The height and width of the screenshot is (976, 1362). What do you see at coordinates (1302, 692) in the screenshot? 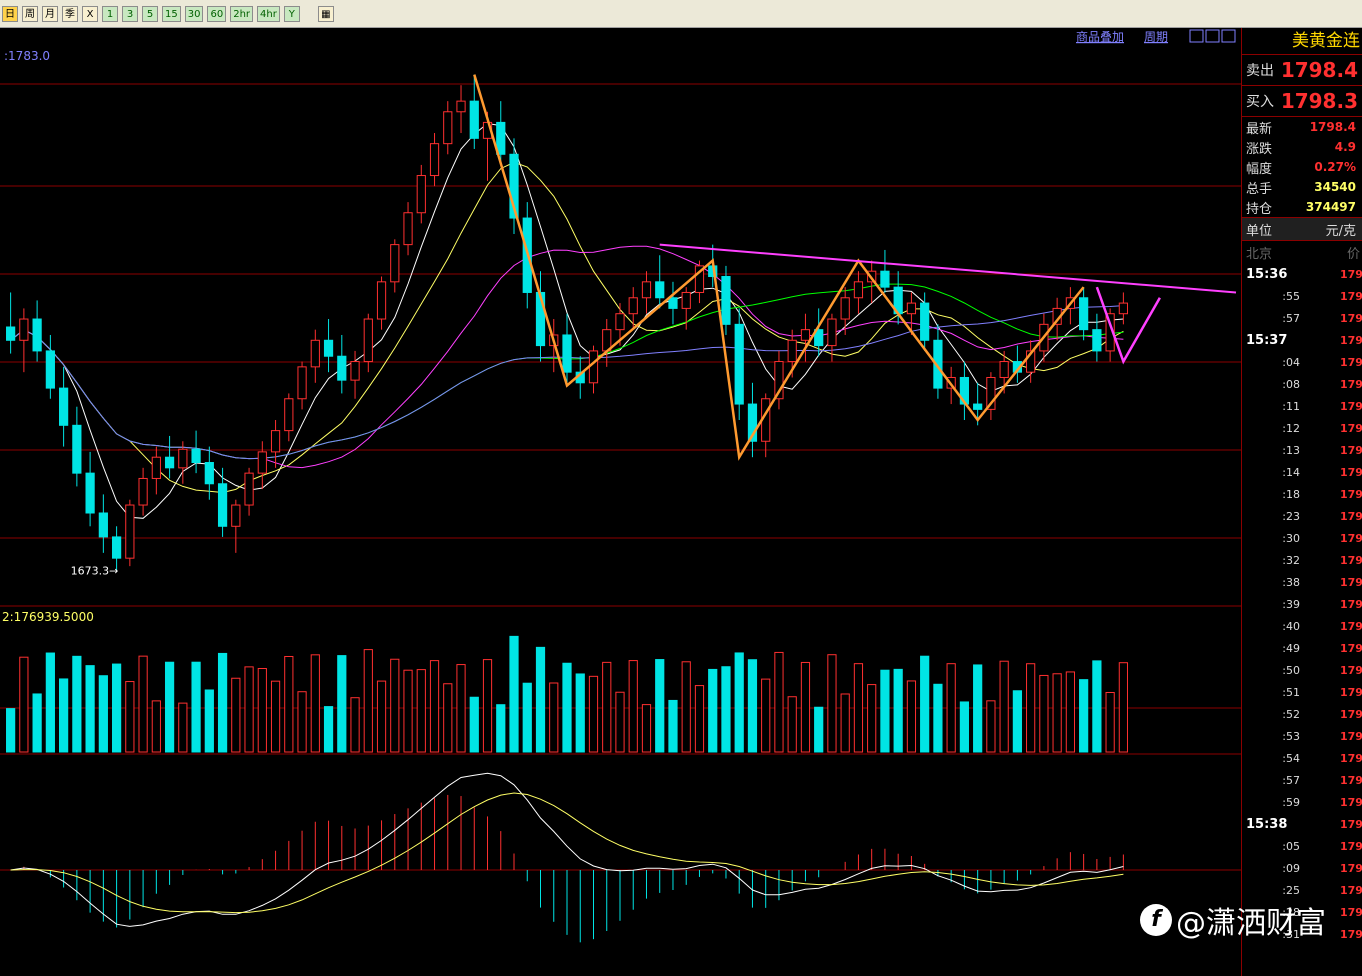
I see `tick-row: :51 179` at bounding box center [1302, 692].